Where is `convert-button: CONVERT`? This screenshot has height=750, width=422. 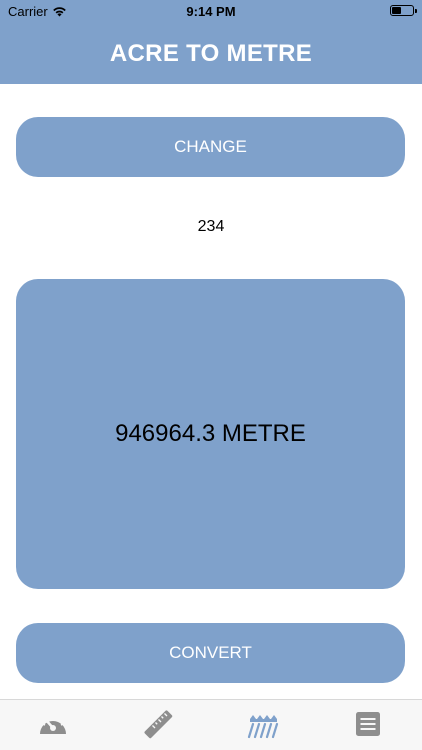
convert-button: CONVERT is located at coordinates (210, 653).